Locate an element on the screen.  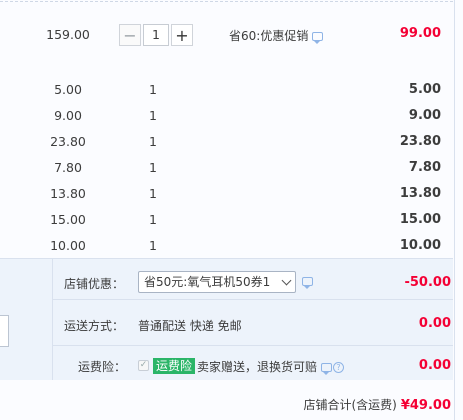
top-divider is located at coordinates (226, 1).